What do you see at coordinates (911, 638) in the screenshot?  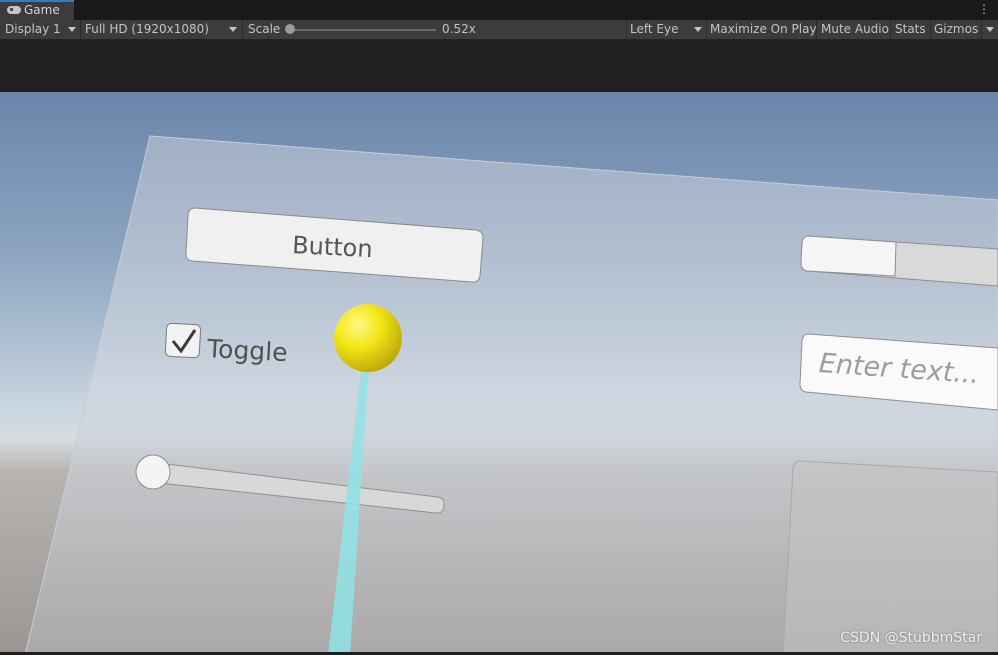 I see `watermark: CSDN @StubbmStar` at bounding box center [911, 638].